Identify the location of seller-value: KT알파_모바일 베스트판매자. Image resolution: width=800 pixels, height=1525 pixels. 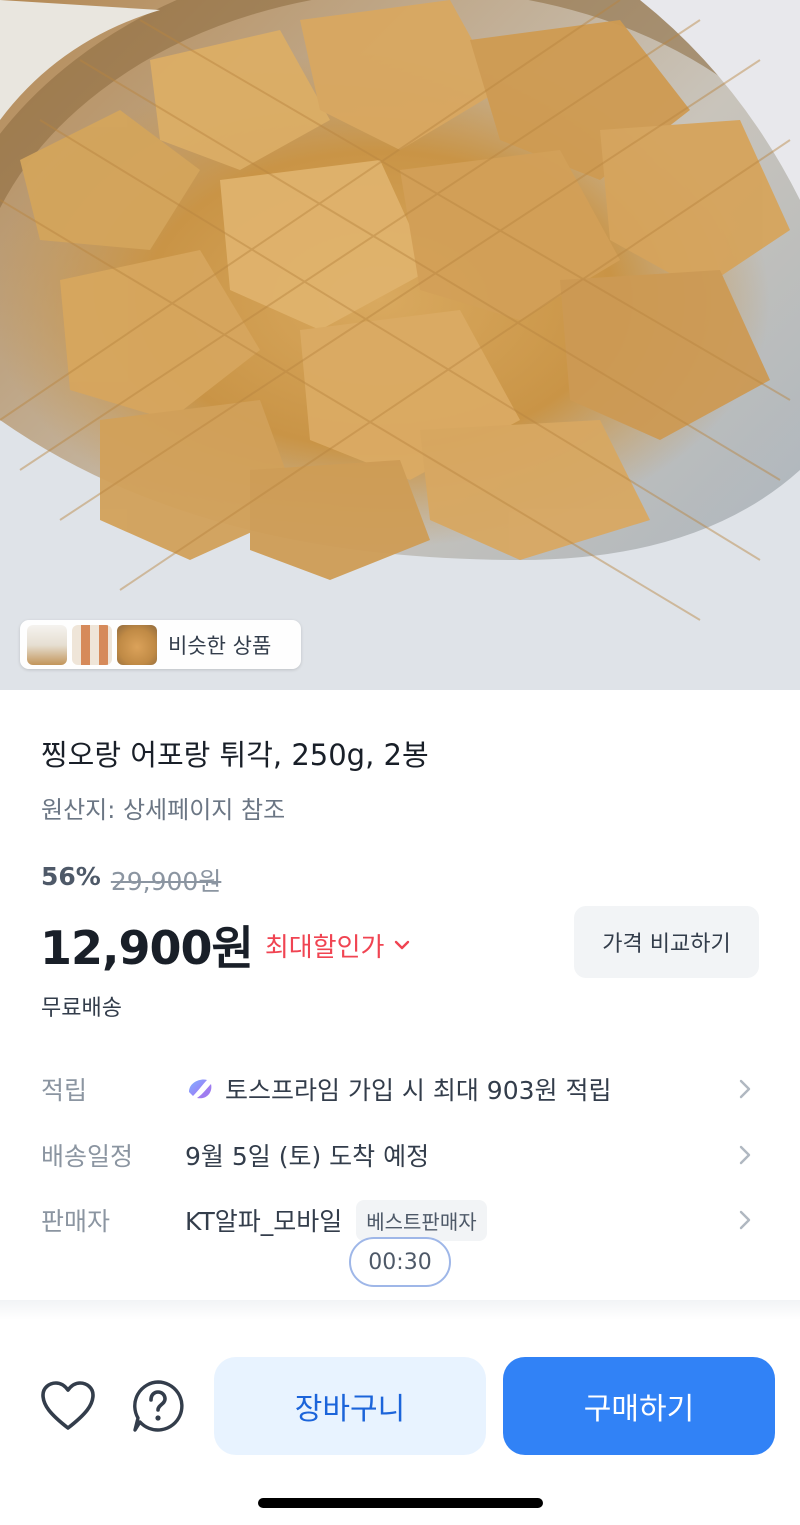
(336, 1220).